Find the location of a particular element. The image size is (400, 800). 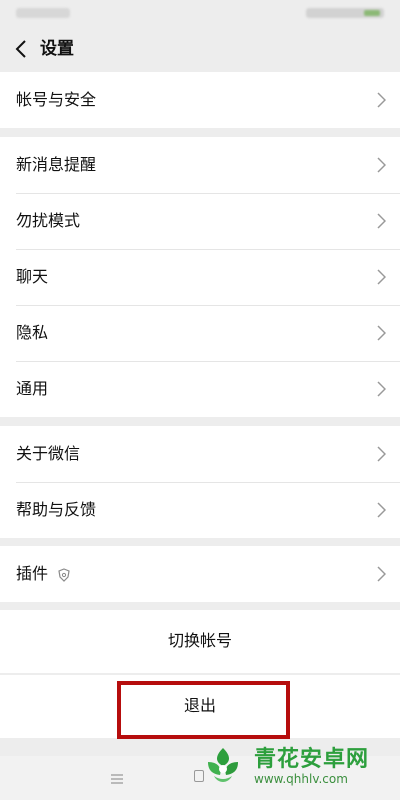

switch-account-section: 切换帐号 is located at coordinates (200, 641).